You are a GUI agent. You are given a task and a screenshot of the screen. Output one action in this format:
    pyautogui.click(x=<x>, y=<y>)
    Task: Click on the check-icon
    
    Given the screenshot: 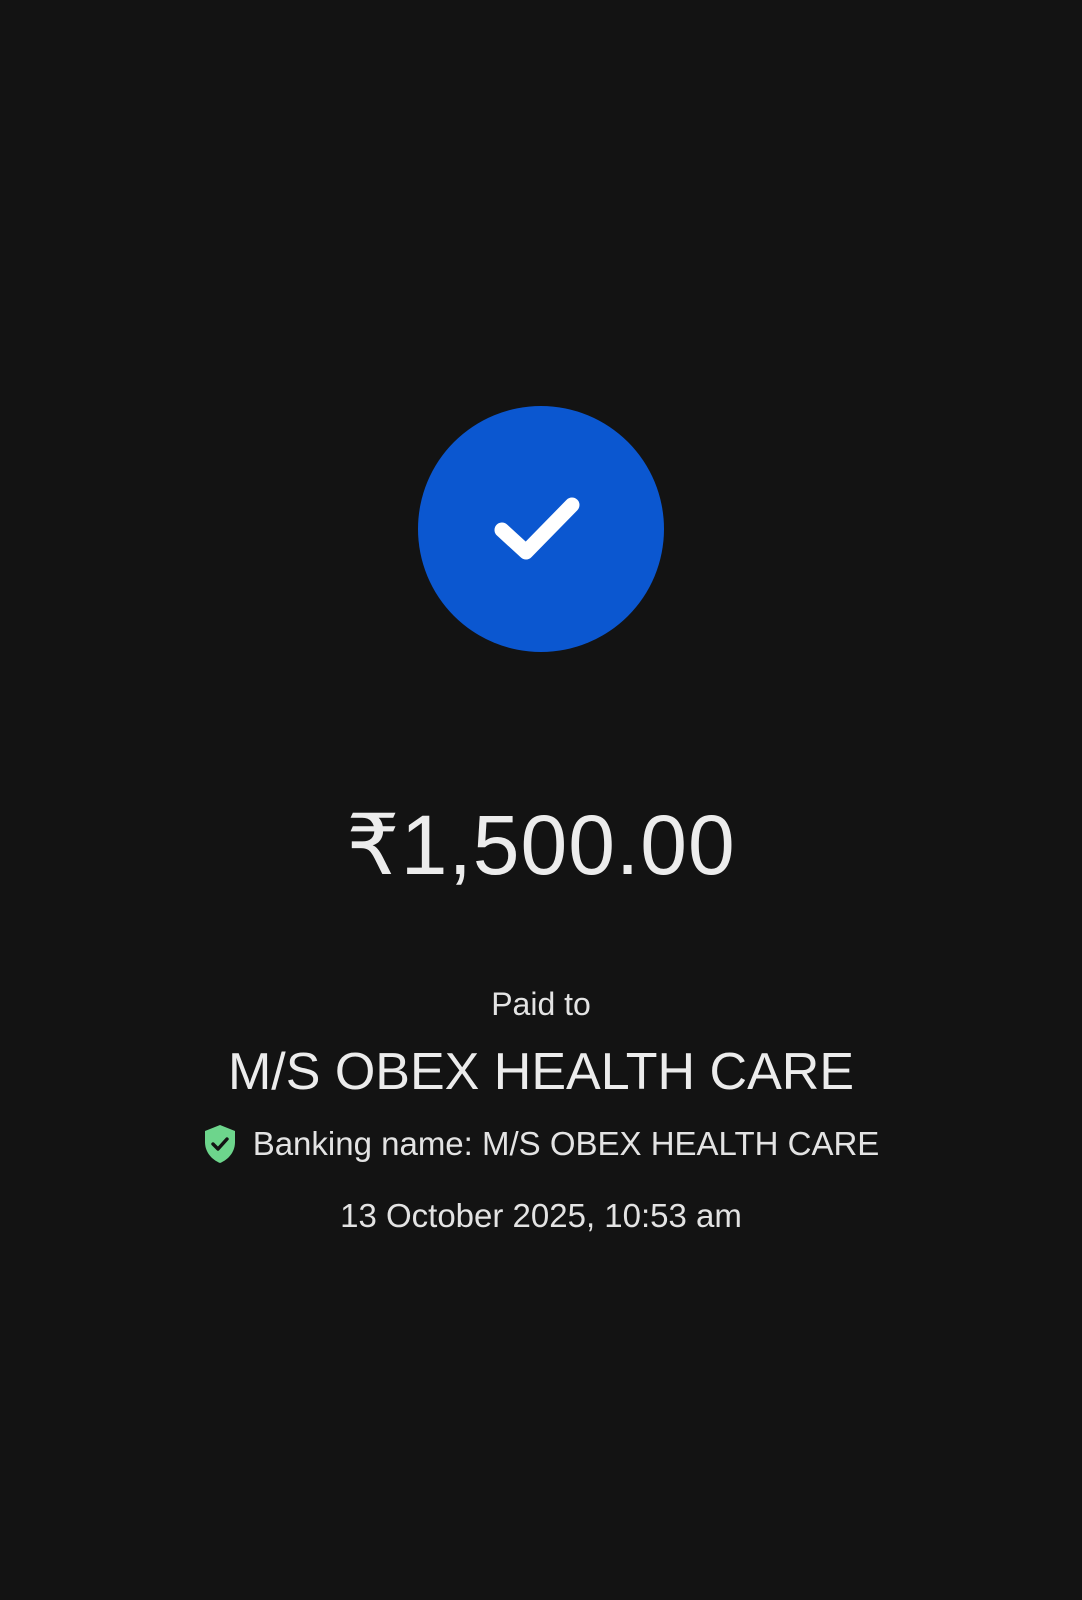 What is the action you would take?
    pyautogui.click(x=537, y=528)
    